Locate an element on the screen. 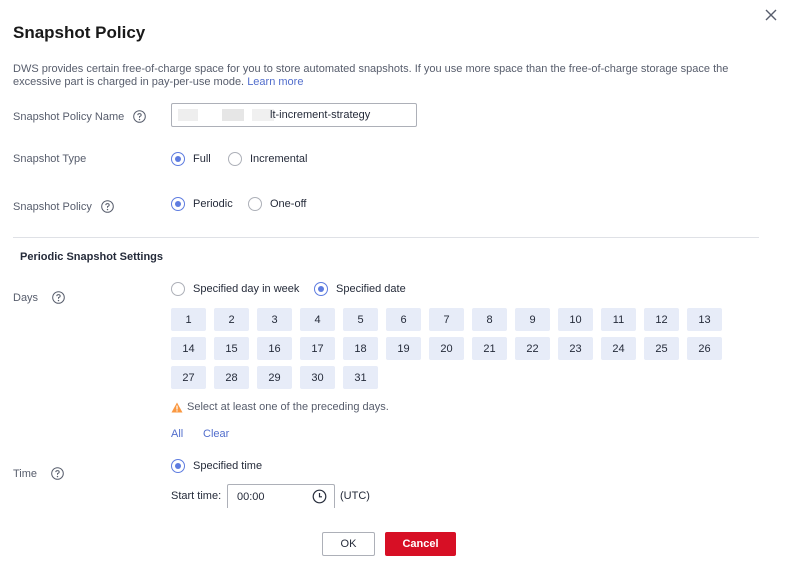  radio-specified-date: Specified date is located at coordinates (360, 289).